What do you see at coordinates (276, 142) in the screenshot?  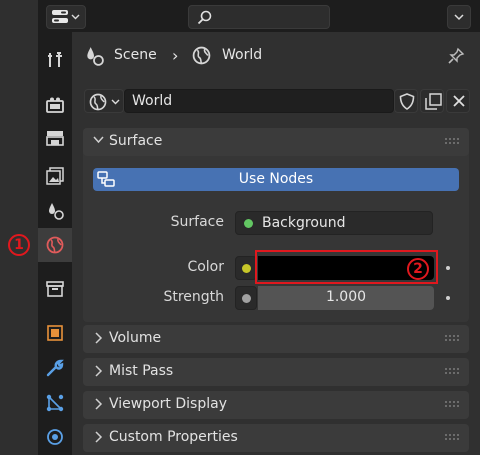 I see `surface-panel-header: Surface` at bounding box center [276, 142].